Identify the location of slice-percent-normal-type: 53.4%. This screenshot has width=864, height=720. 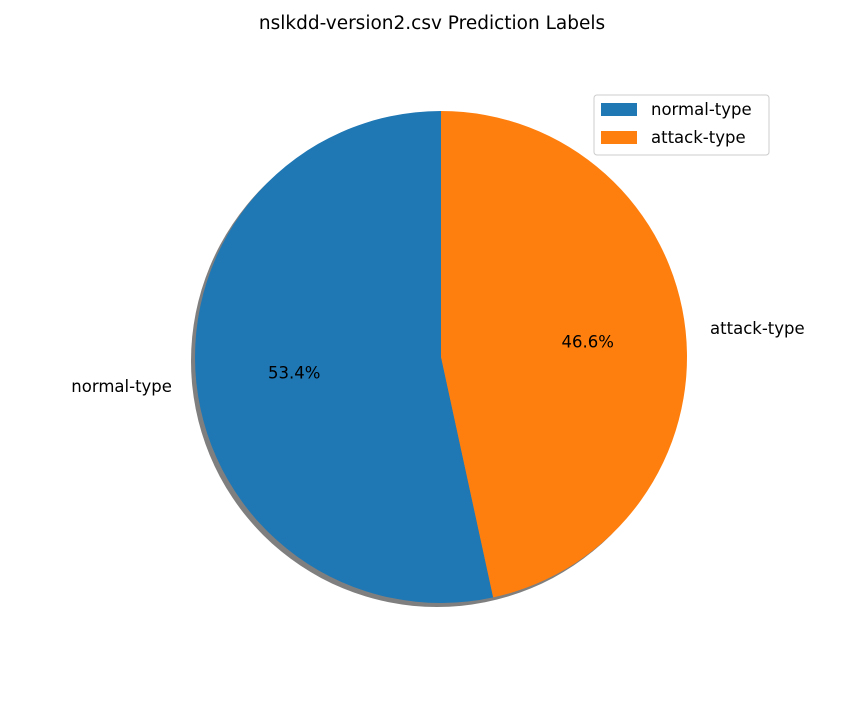
(294, 373).